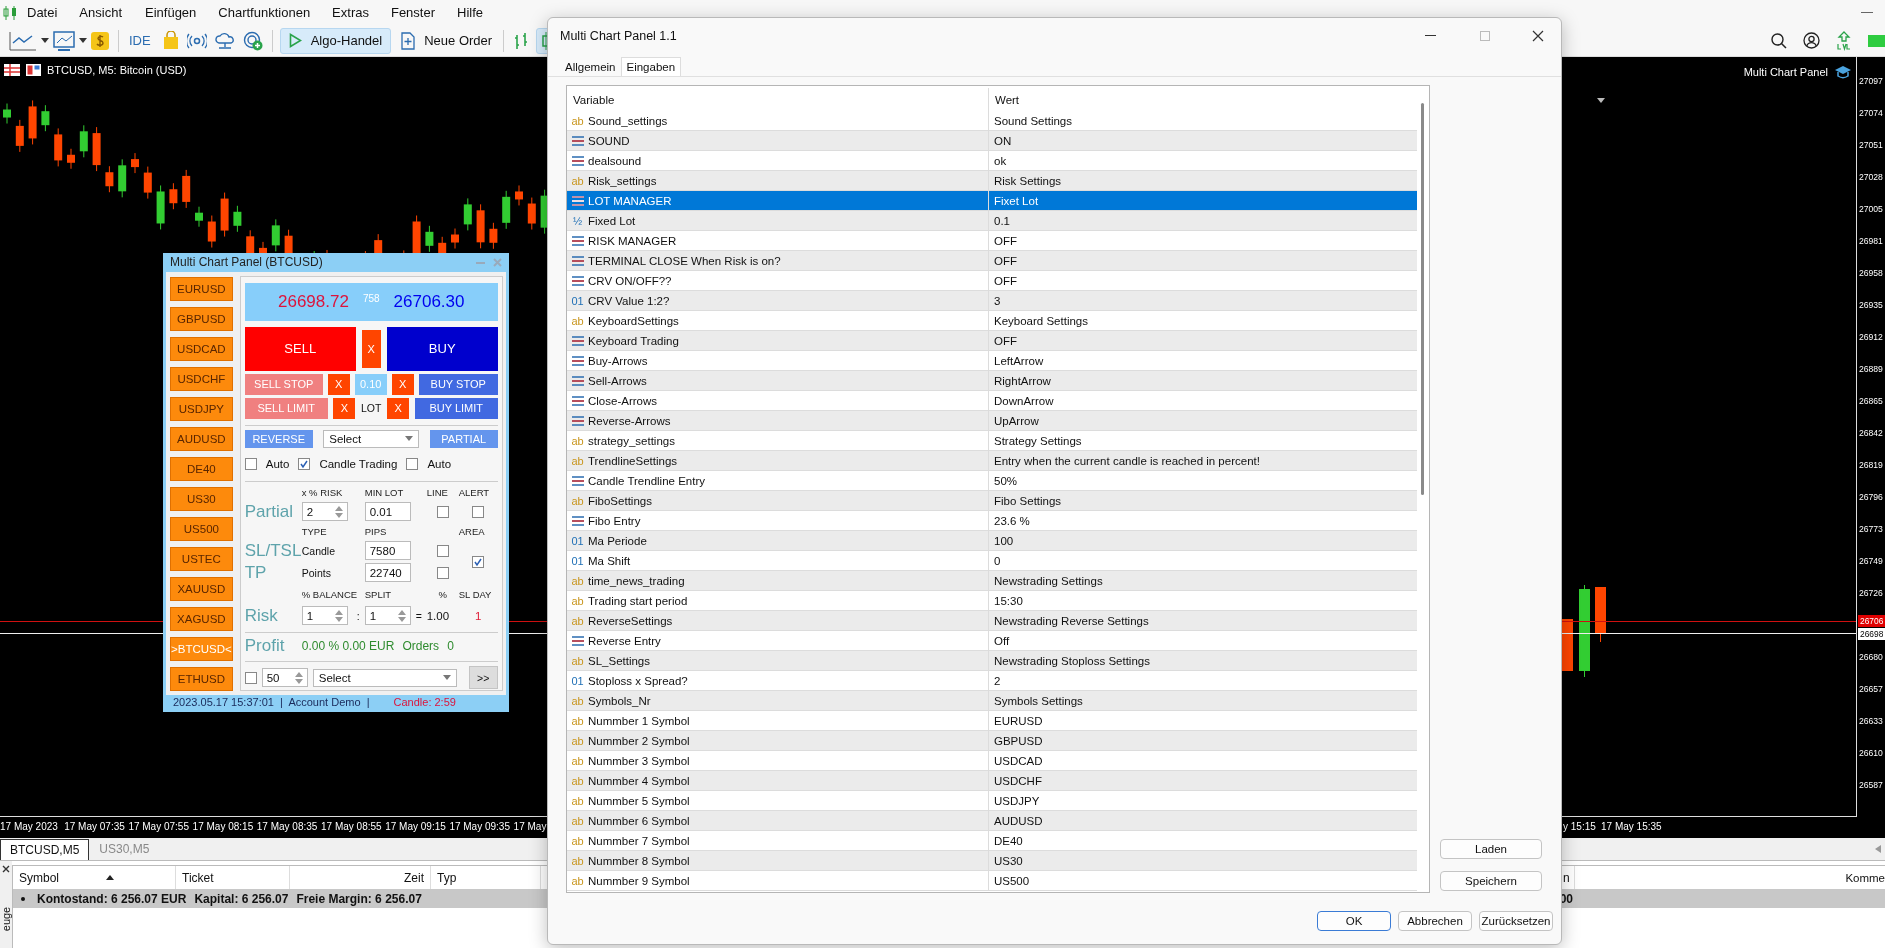 The height and width of the screenshot is (948, 1885). What do you see at coordinates (1871, 81) in the screenshot?
I see `axis-label: 27097` at bounding box center [1871, 81].